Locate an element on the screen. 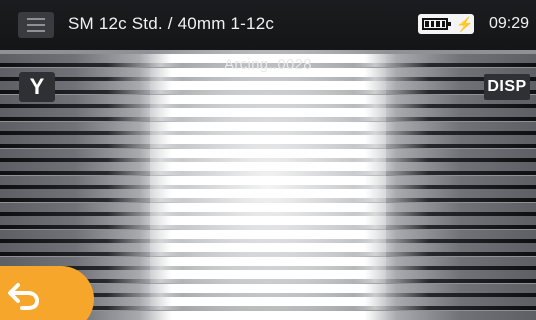  back-button is located at coordinates (47, 293).